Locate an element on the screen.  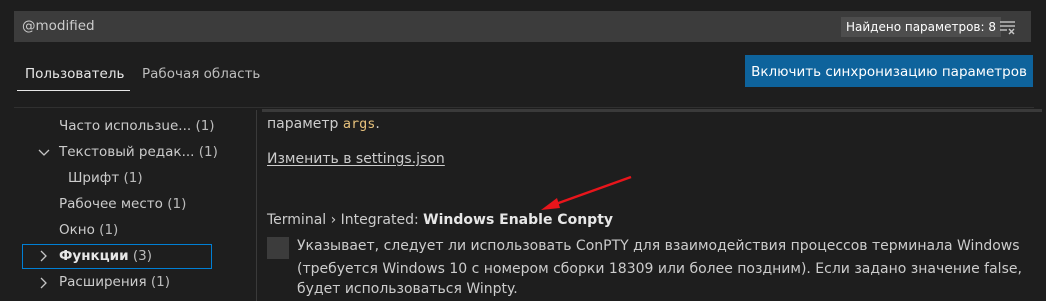
setting-category: Terminal › Integrated: is located at coordinates (345, 220).